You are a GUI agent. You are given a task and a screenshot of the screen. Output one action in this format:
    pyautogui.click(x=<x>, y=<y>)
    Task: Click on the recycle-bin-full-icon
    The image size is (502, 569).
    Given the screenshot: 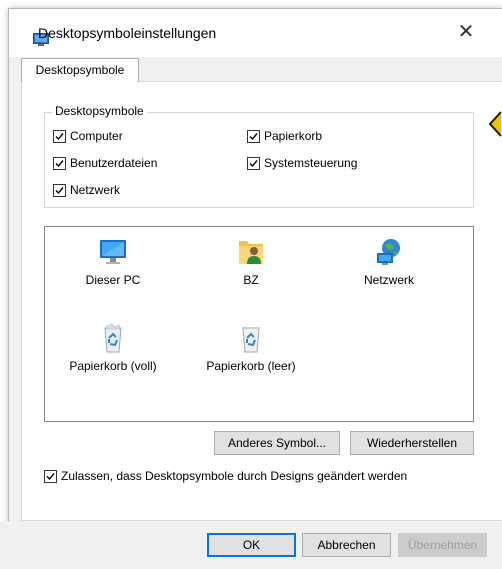 What is the action you would take?
    pyautogui.click(x=113, y=338)
    